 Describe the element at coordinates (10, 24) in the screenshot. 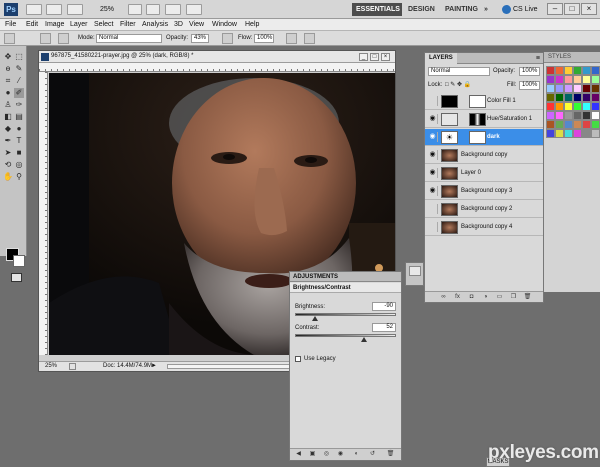

I see `menu-file: File` at that location.